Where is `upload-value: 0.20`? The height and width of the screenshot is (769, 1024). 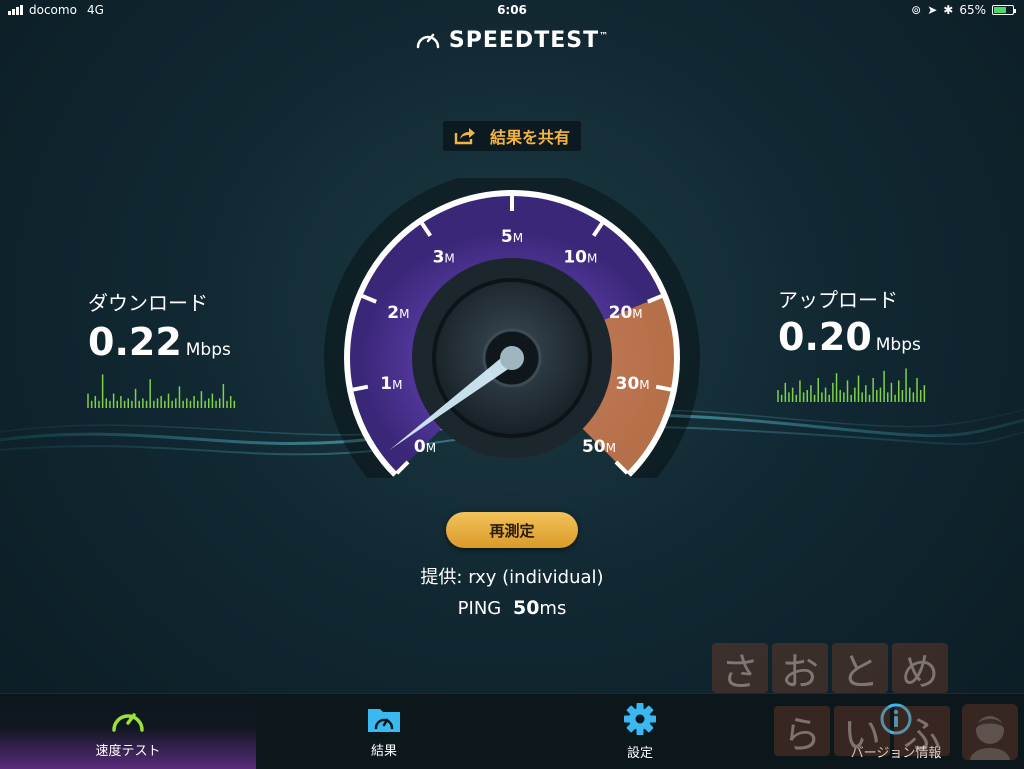
upload-value: 0.20 is located at coordinates (825, 337).